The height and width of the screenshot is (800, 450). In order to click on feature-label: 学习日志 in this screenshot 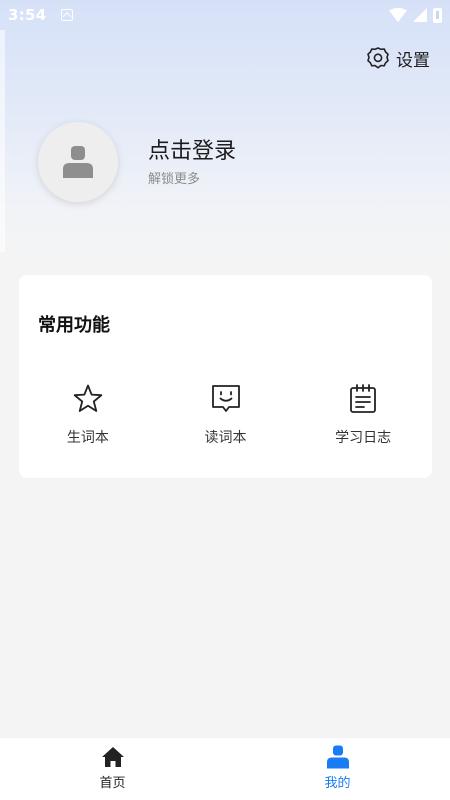, I will do `click(363, 438)`.